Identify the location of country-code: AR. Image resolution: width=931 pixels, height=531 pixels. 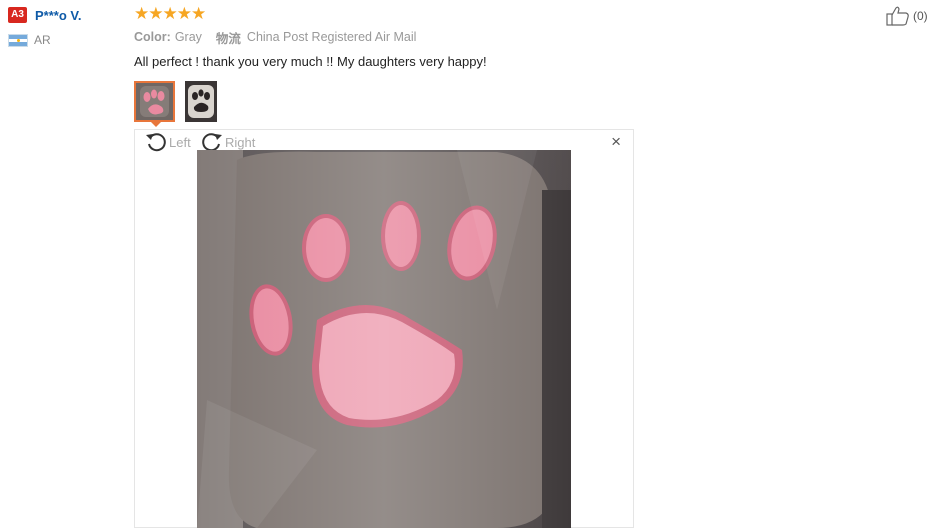
(42, 40).